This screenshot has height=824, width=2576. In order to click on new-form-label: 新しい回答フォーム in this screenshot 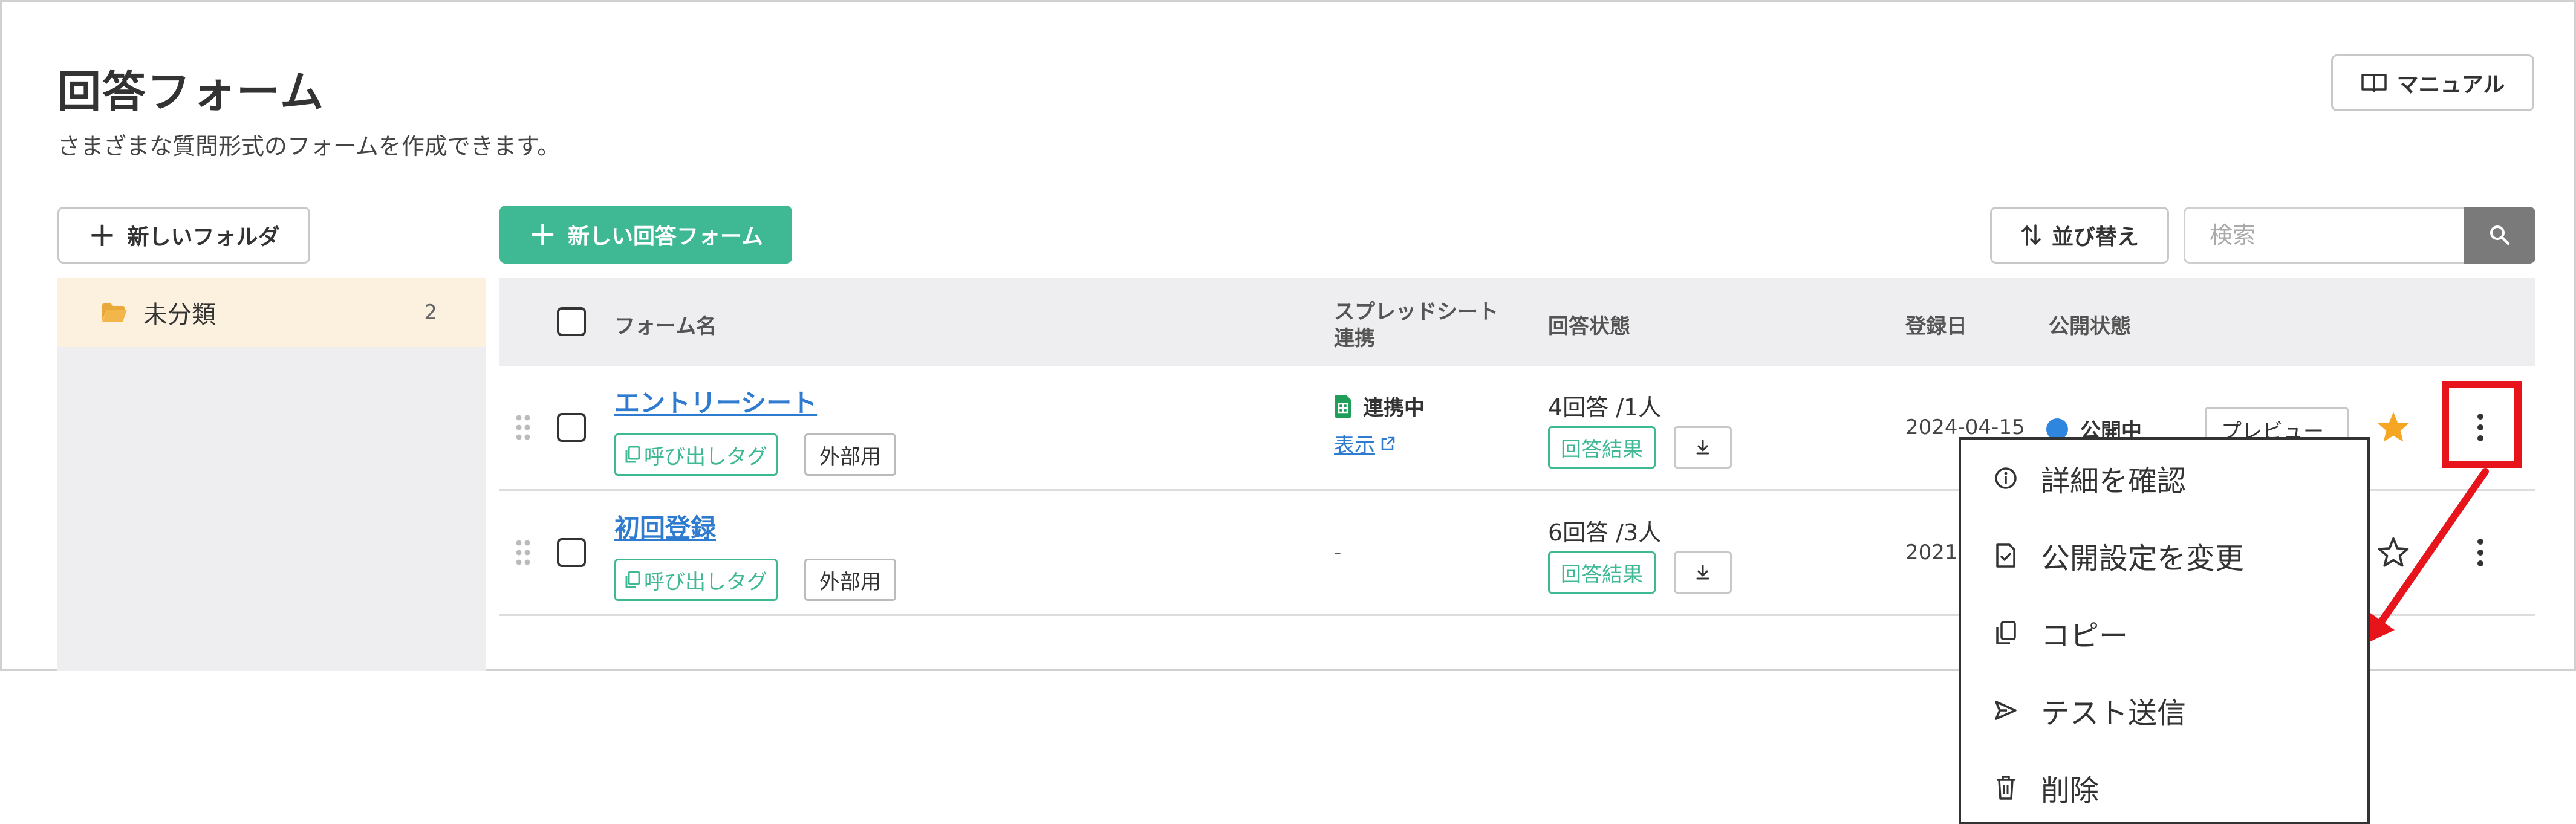, I will do `click(665, 237)`.